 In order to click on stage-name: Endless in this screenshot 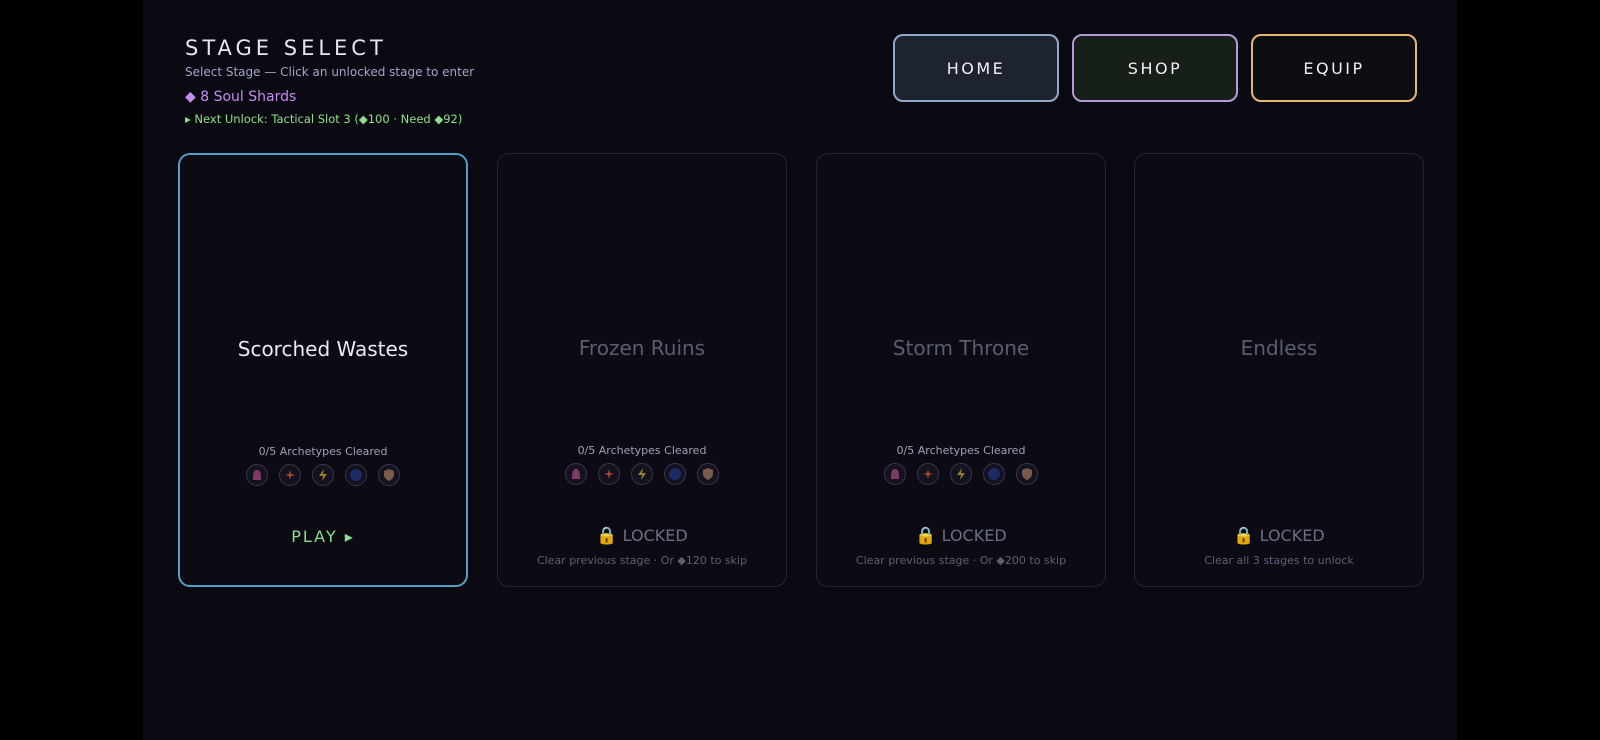, I will do `click(1279, 348)`.